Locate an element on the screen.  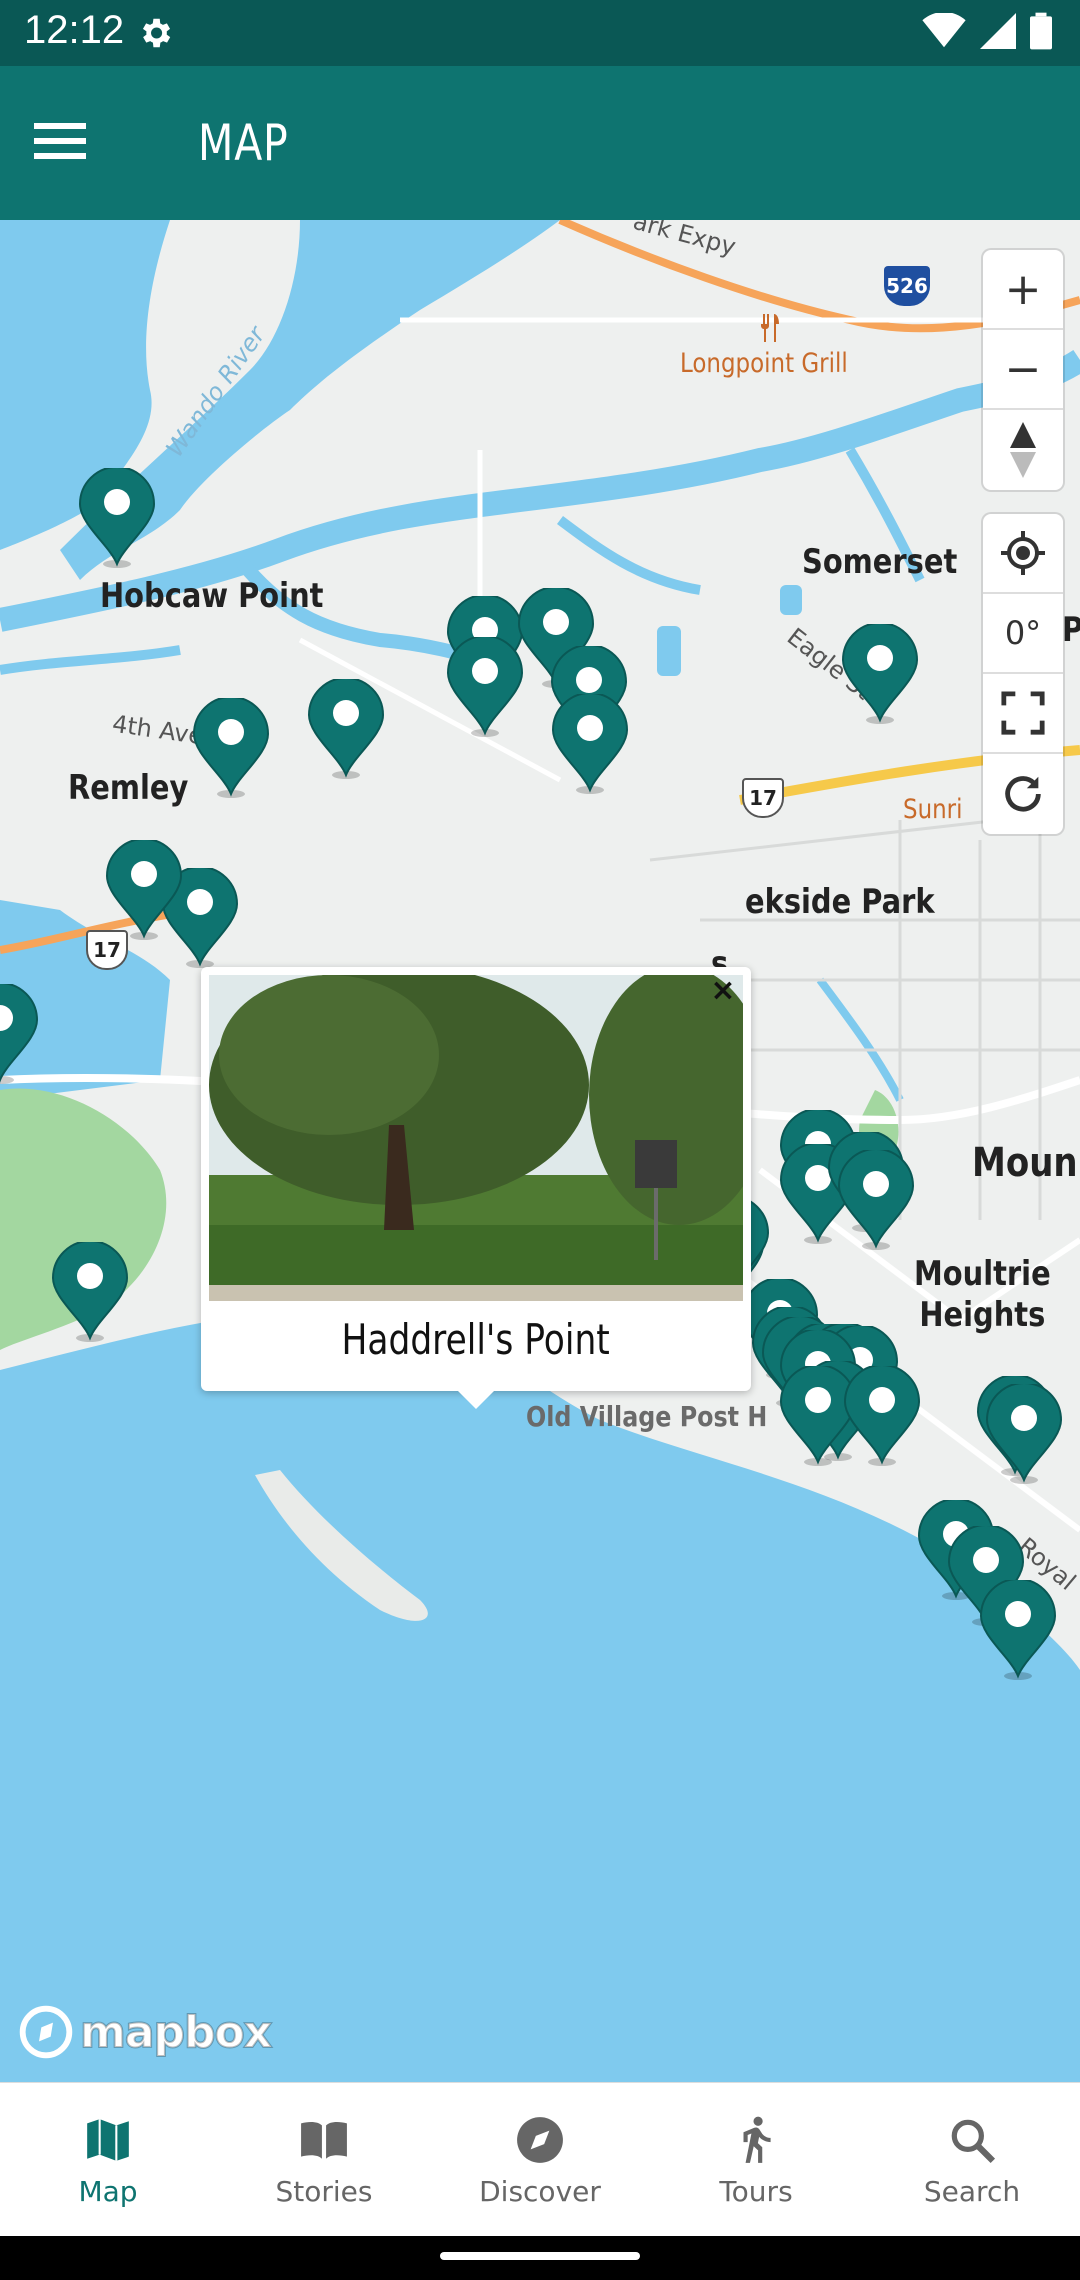
map-icon is located at coordinates (108, 2140).